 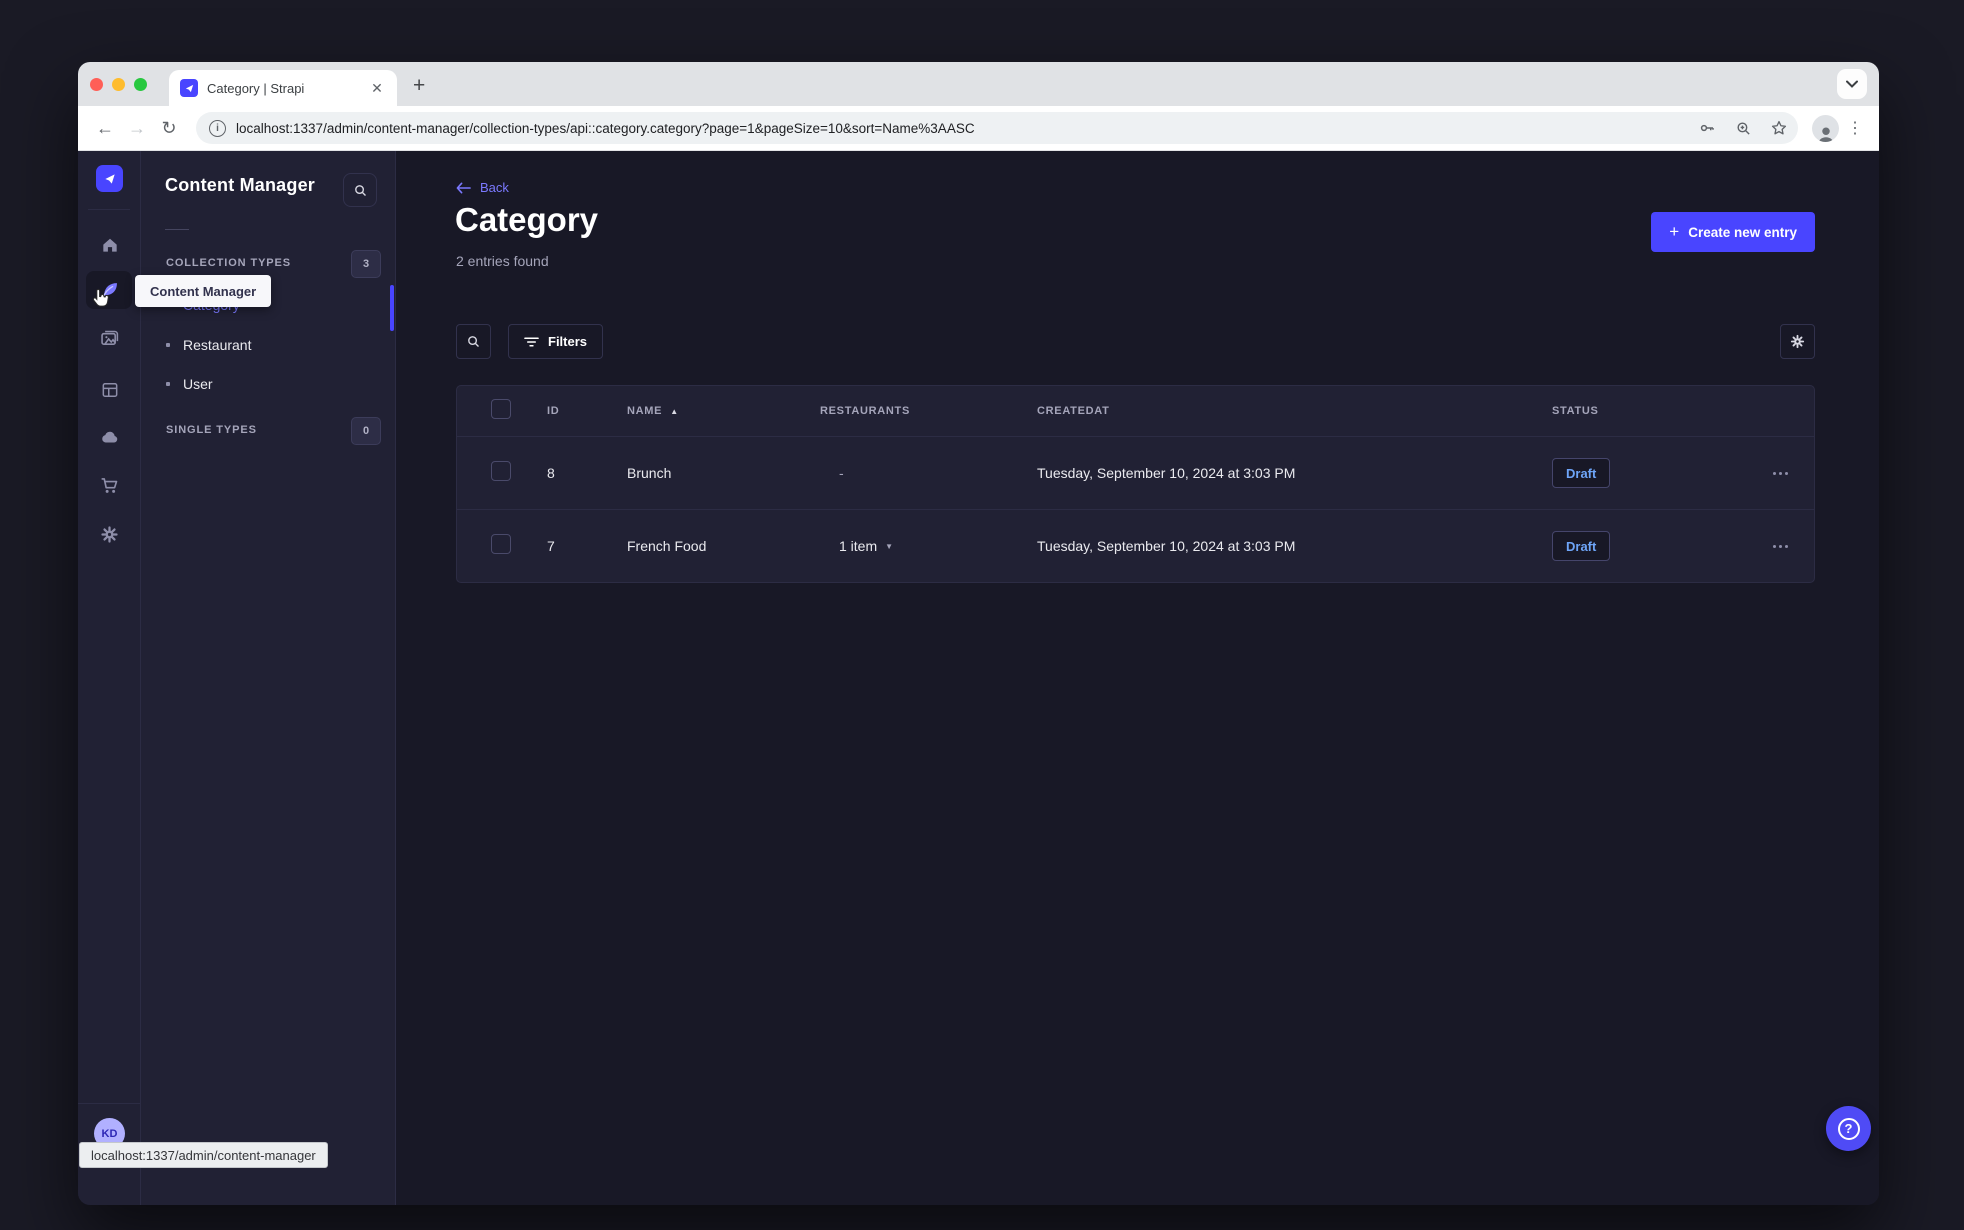 What do you see at coordinates (502, 261) in the screenshot?
I see `entries-count: 2 entries found` at bounding box center [502, 261].